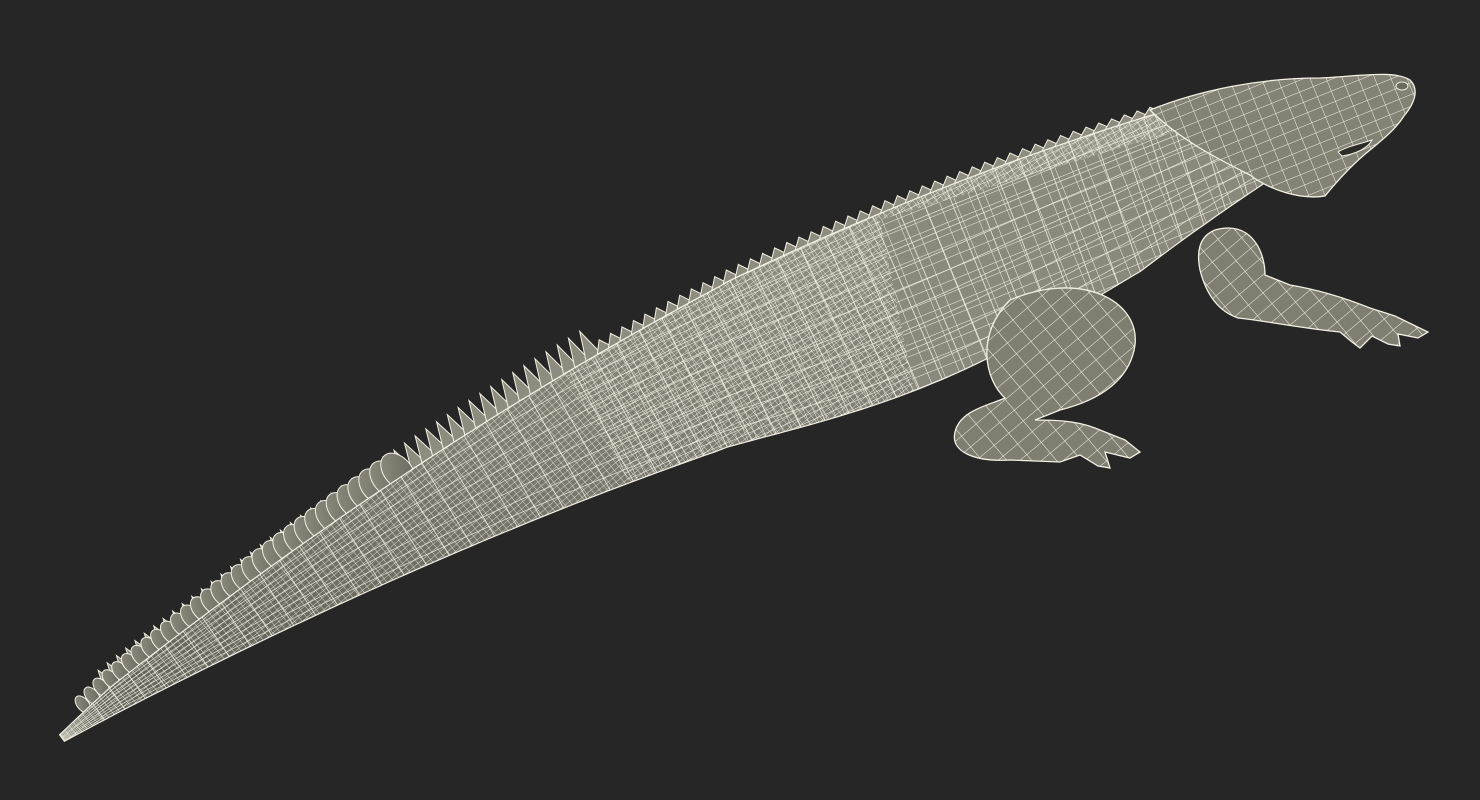 The image size is (1480, 800). What do you see at coordinates (1313, 288) in the screenshot?
I see `front-leg-mesh` at bounding box center [1313, 288].